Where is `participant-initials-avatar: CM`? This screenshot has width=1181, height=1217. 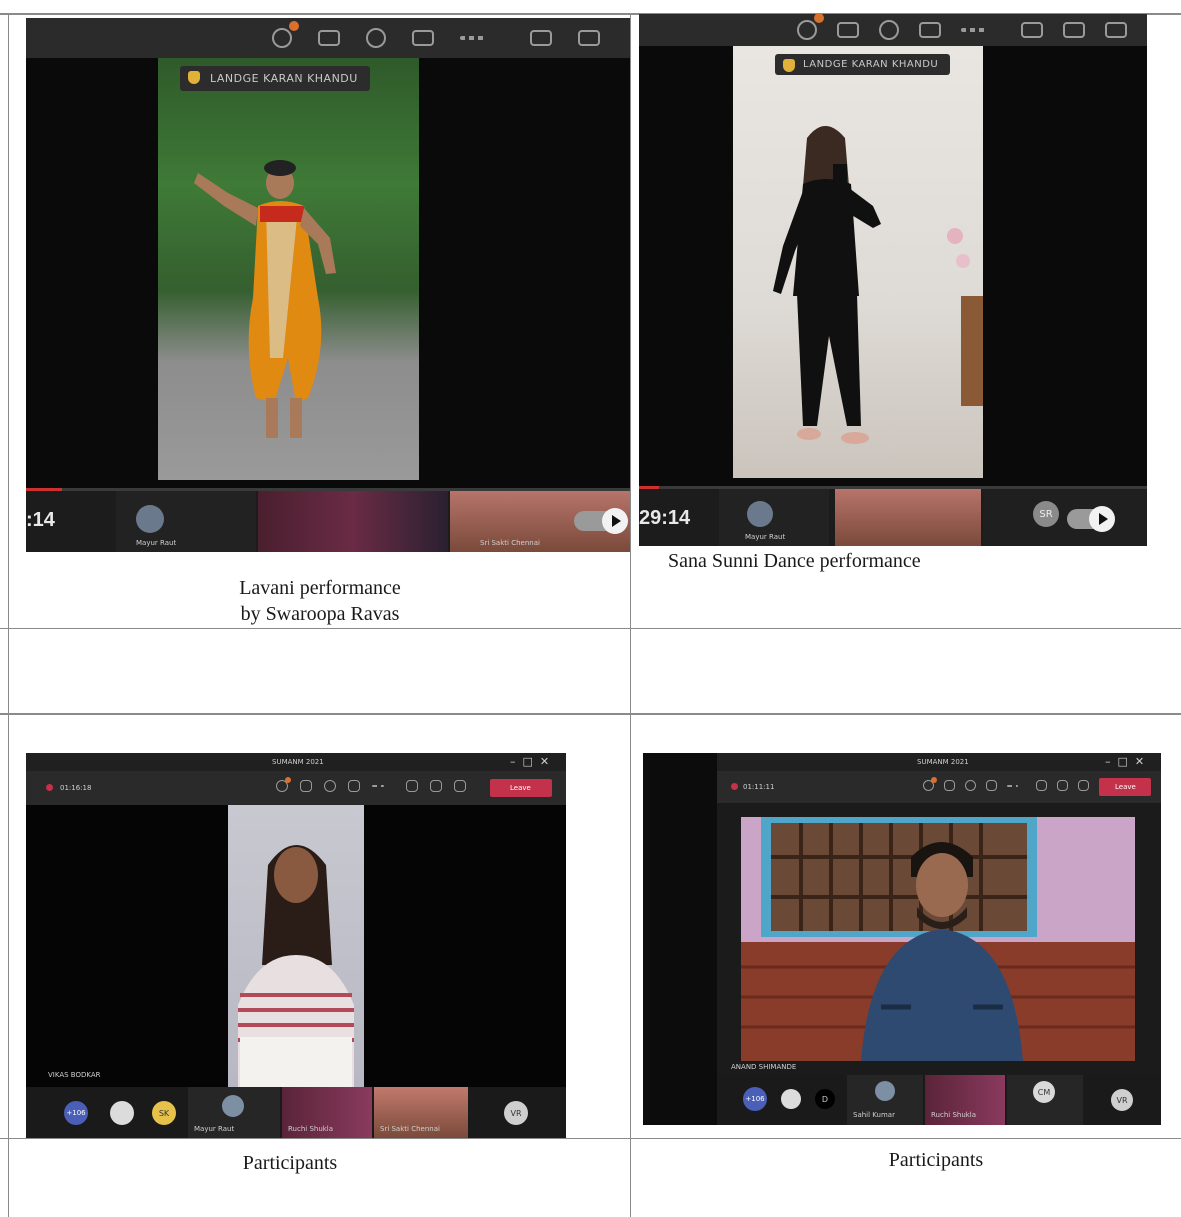
participant-initials-avatar: CM is located at coordinates (1044, 1092).